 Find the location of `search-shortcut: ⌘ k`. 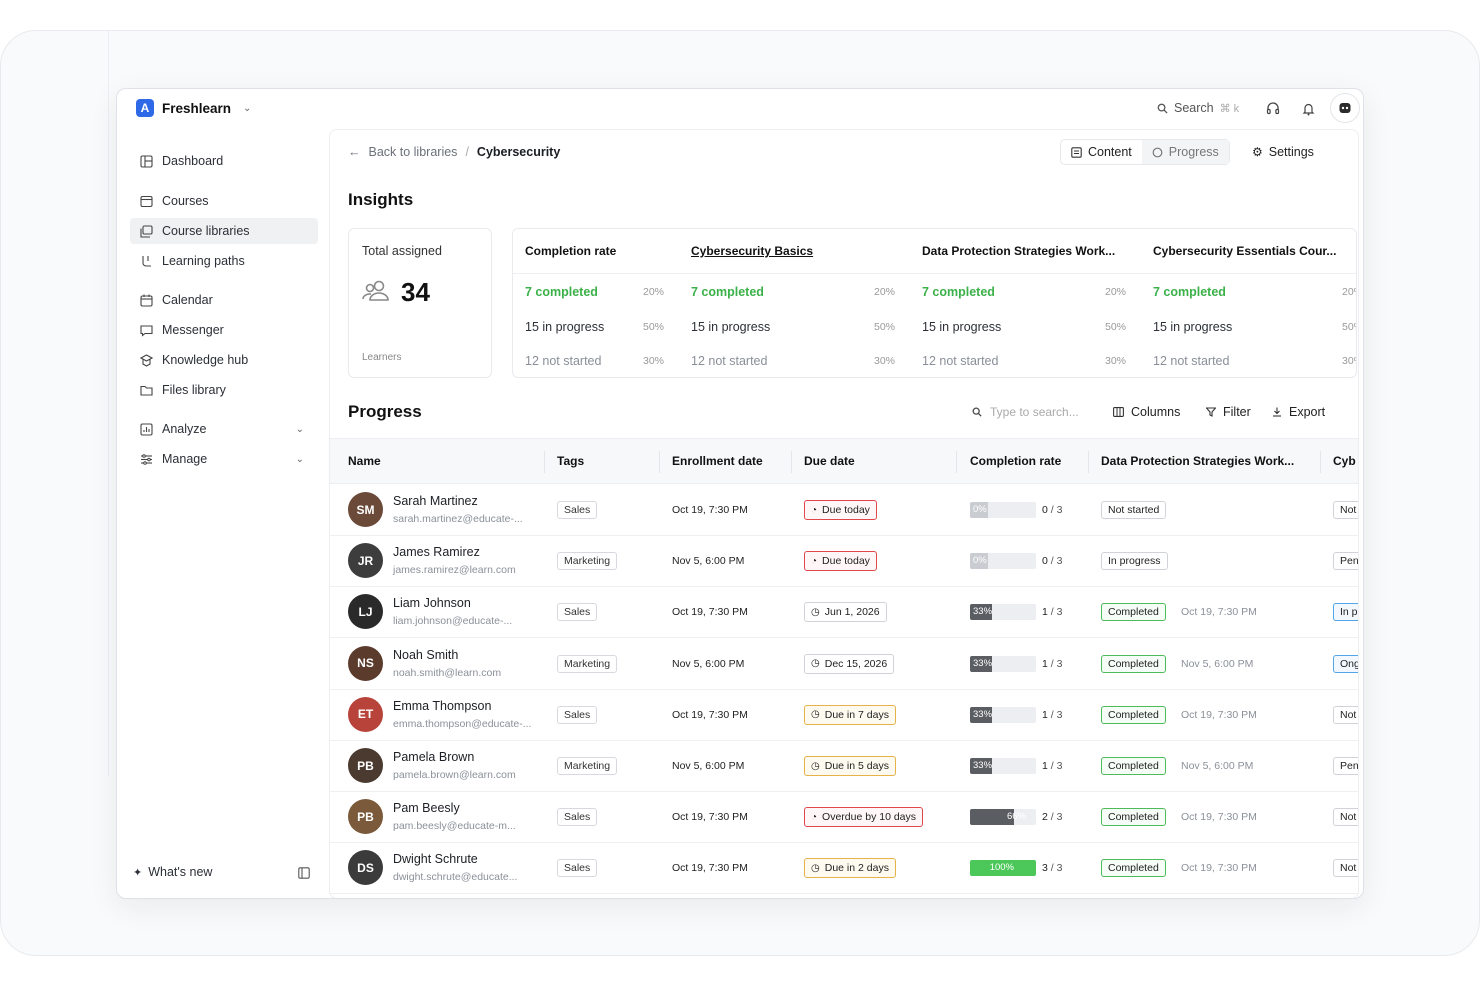

search-shortcut: ⌘ k is located at coordinates (1229, 108).